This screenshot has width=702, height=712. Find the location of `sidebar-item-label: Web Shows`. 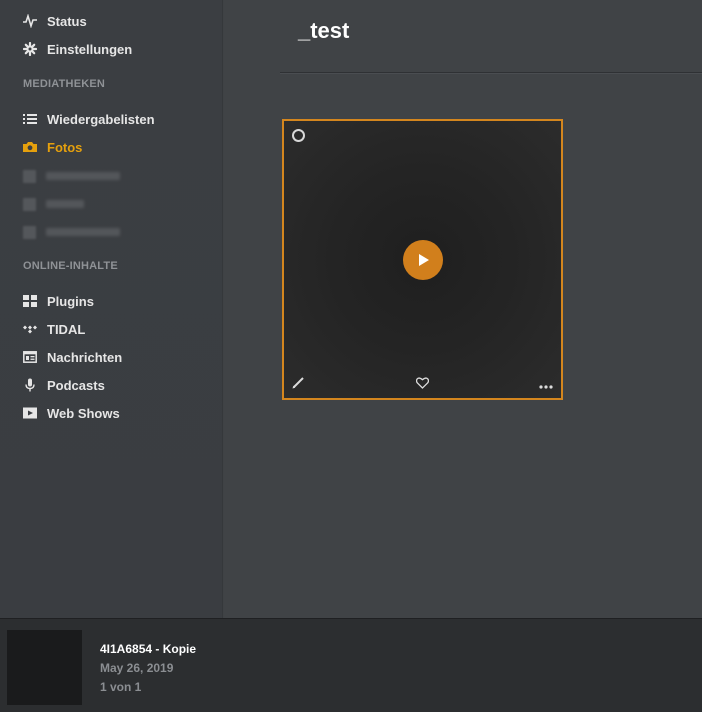

sidebar-item-label: Web Shows is located at coordinates (83, 413).